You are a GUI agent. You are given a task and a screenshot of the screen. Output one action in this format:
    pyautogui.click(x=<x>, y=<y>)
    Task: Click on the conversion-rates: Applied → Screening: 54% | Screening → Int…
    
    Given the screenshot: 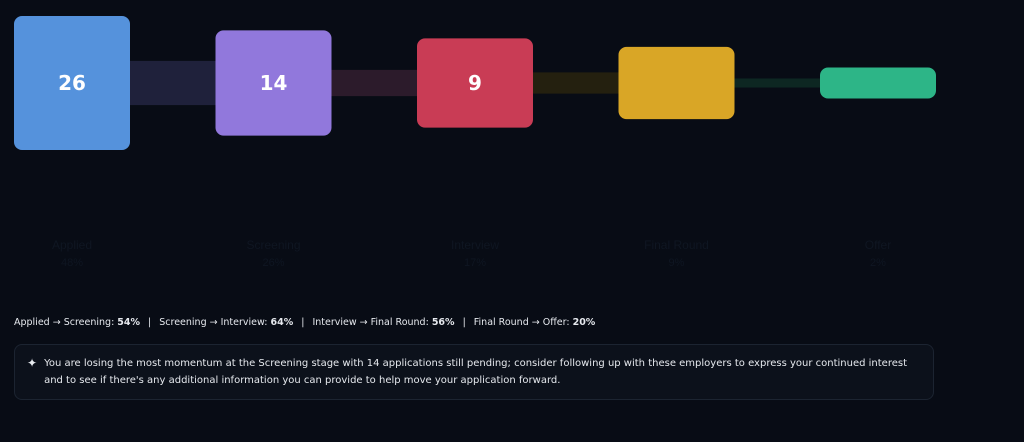 What is the action you would take?
    pyautogui.click(x=304, y=322)
    